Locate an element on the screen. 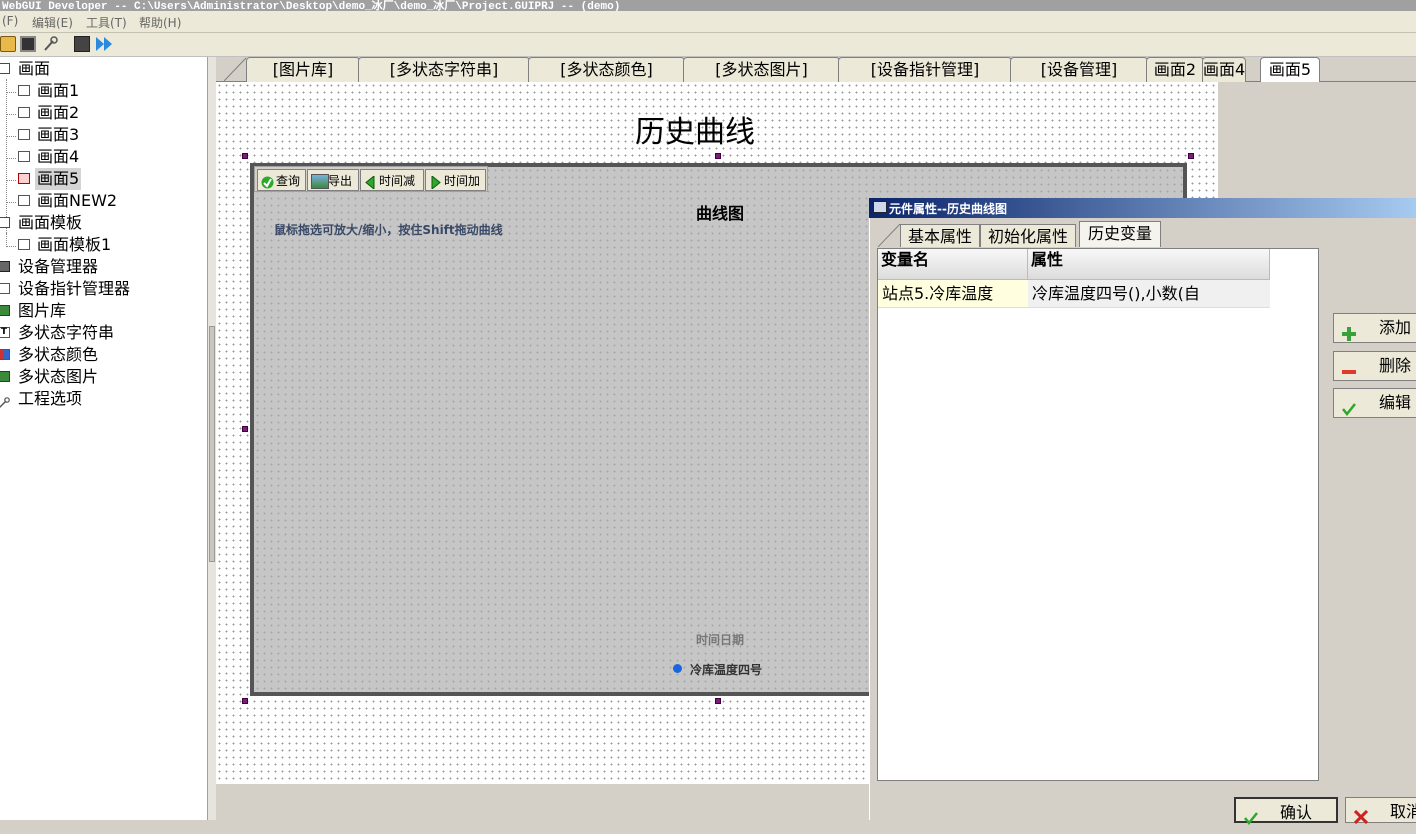  tree-item-multistate-color: 多状态颜色 is located at coordinates (75, 355).